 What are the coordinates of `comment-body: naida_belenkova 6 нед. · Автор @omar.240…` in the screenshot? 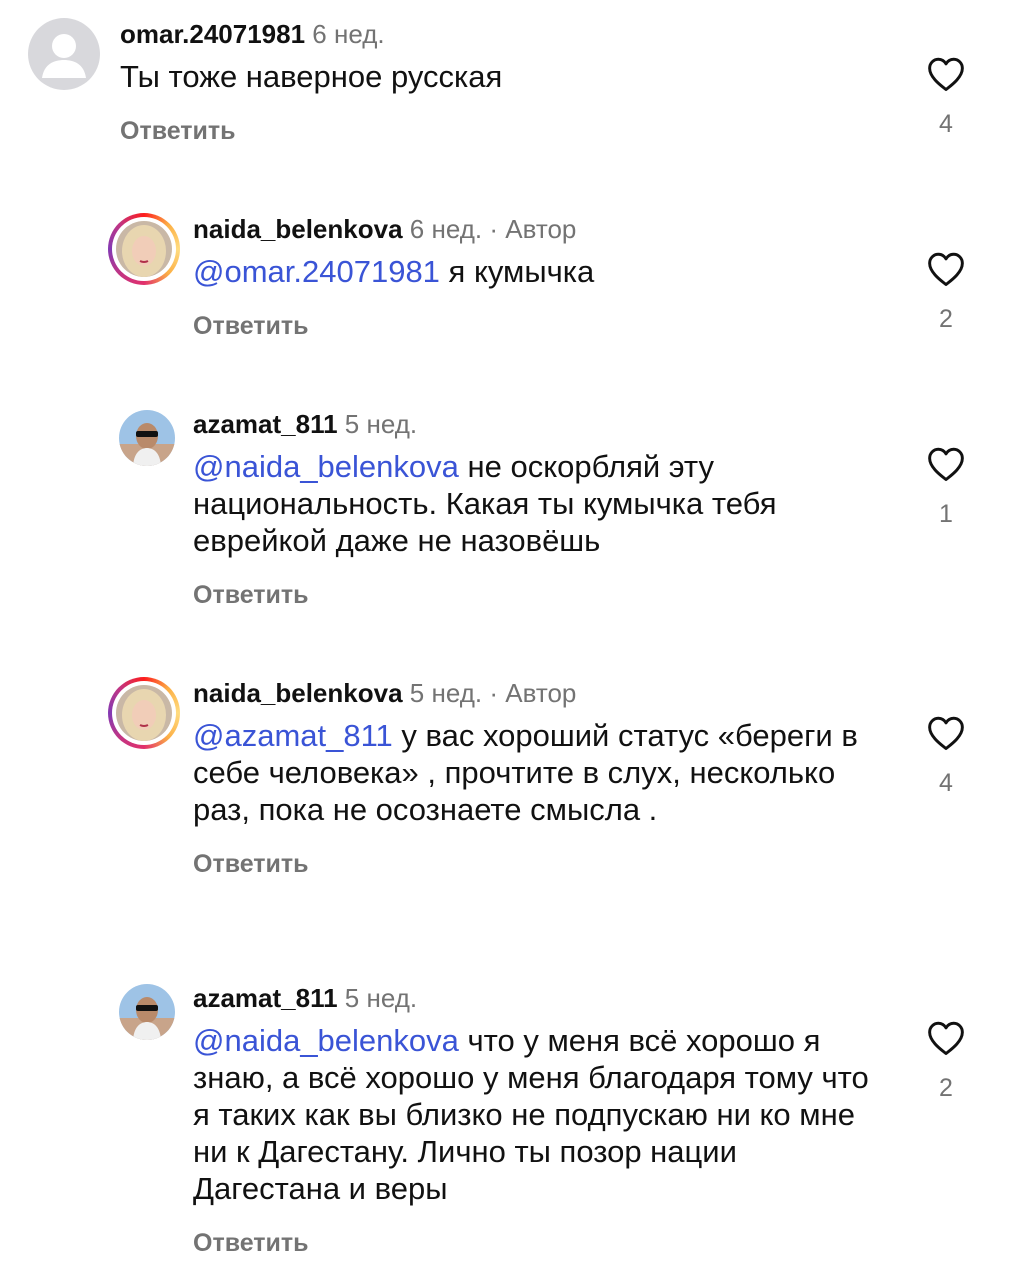 It's located at (536, 277).